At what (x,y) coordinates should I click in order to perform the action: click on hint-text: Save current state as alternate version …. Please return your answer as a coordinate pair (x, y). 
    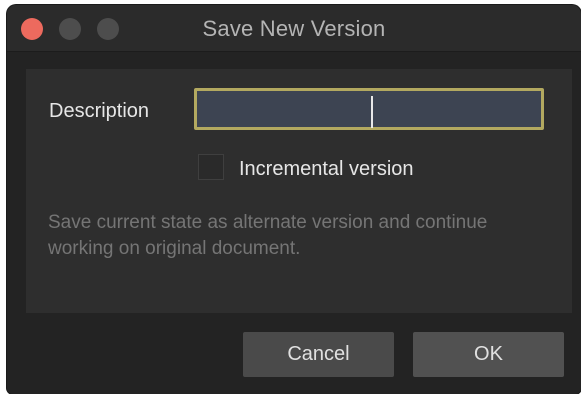
    Looking at the image, I should click on (268, 235).